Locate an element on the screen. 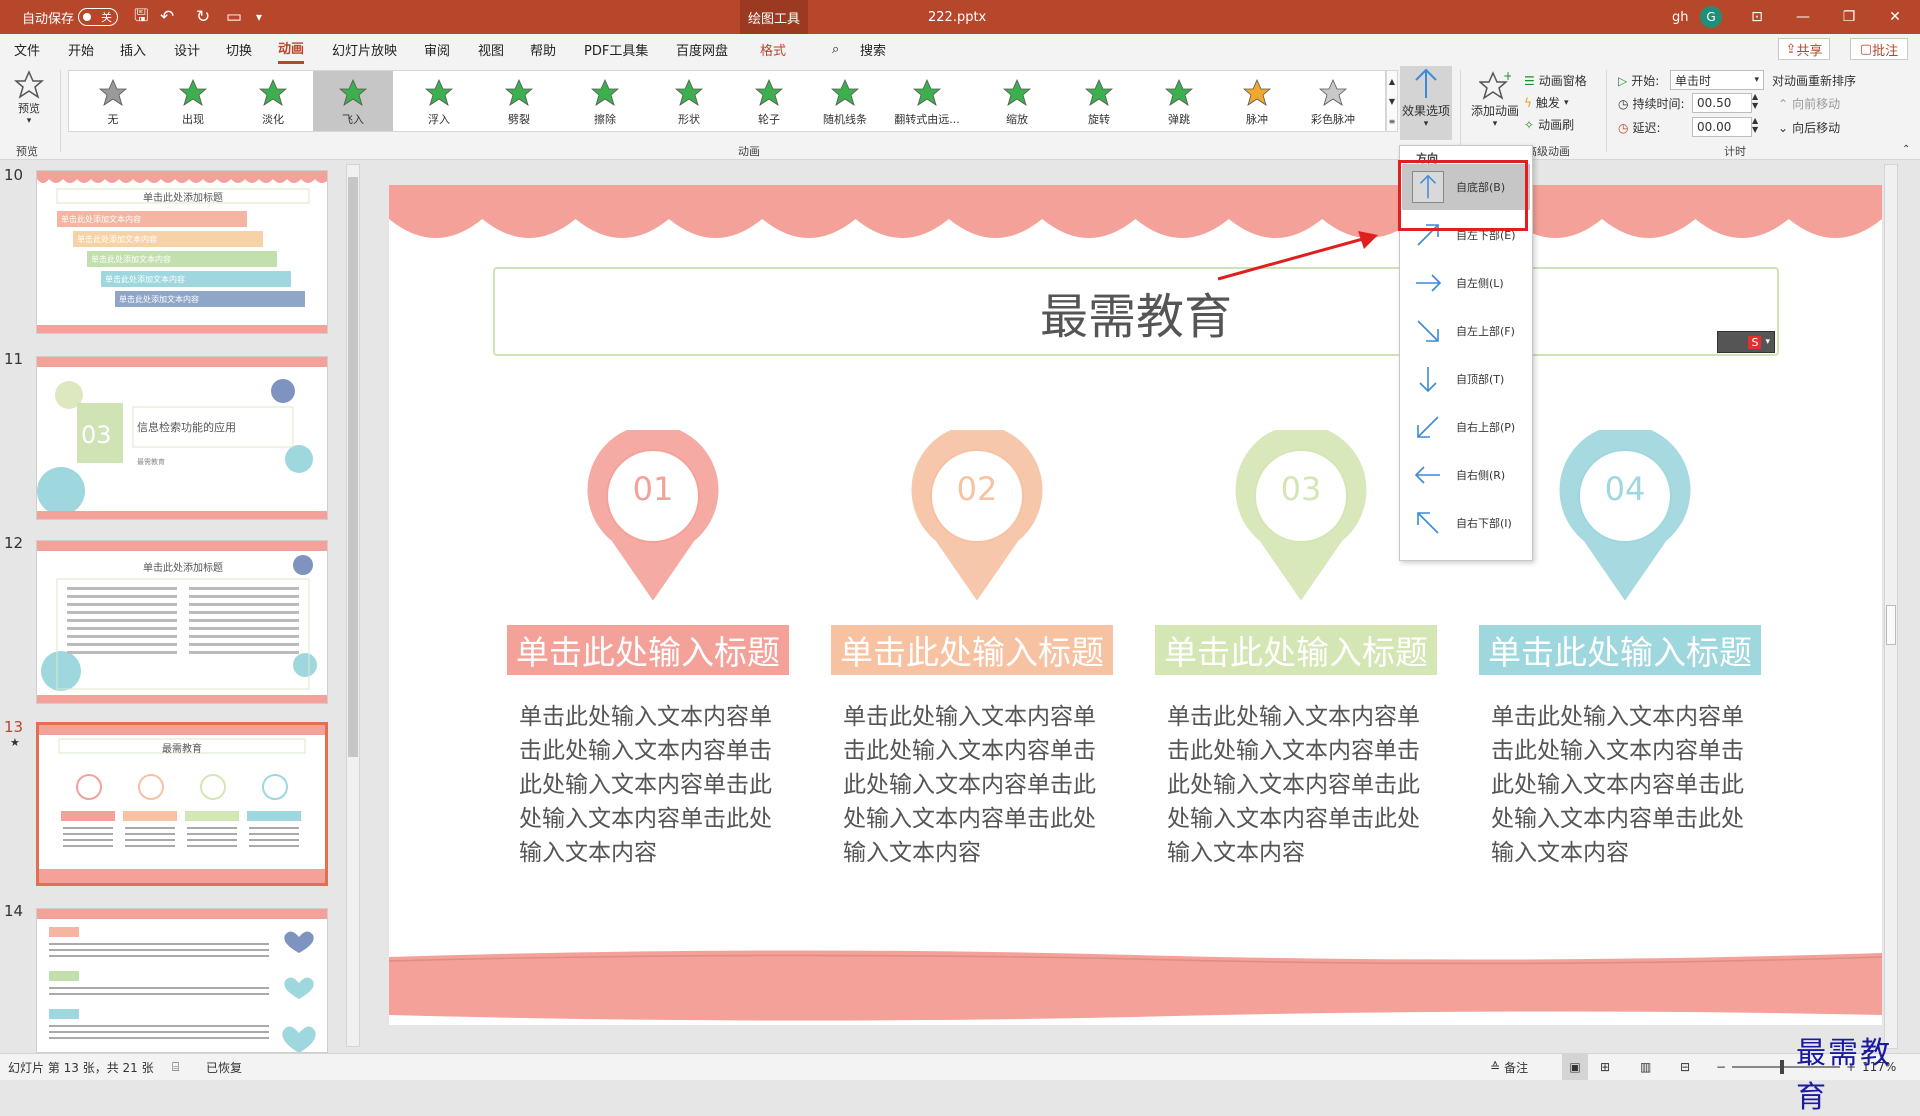  slide-scrollbar is located at coordinates (1891, 606).